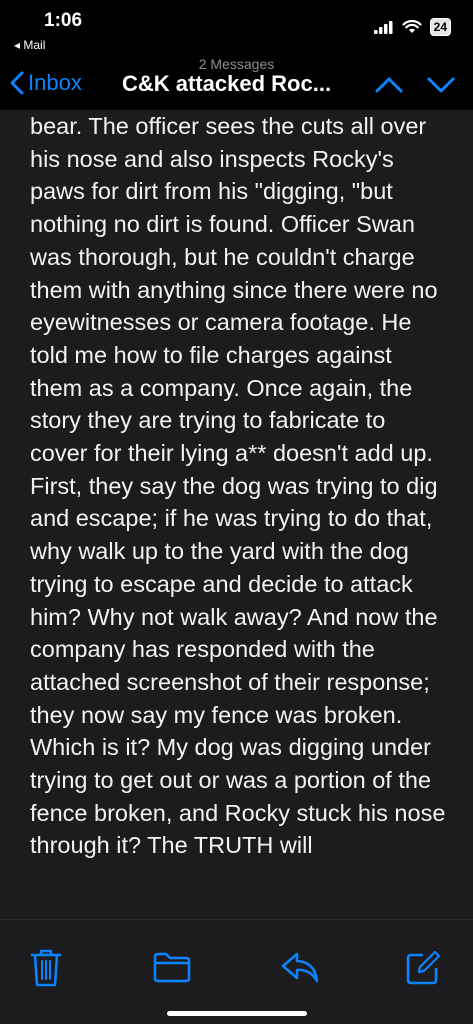 The height and width of the screenshot is (1024, 473). I want to click on folder-icon, so click(172, 967).